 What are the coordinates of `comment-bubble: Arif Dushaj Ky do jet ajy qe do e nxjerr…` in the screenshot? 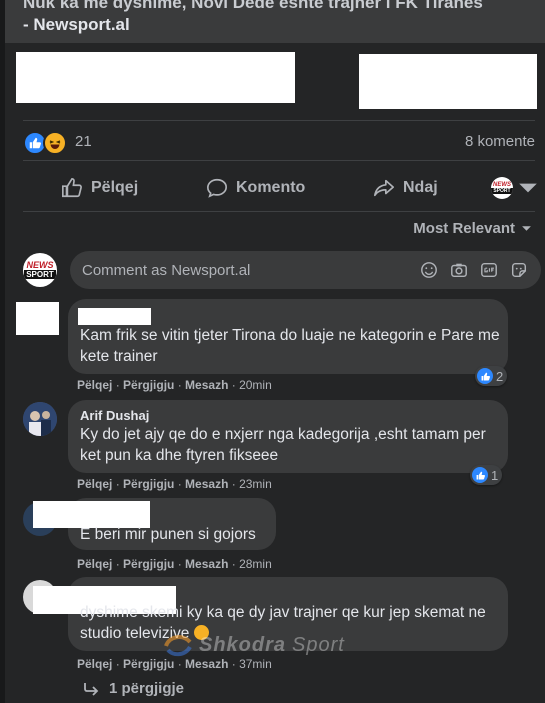 It's located at (288, 436).